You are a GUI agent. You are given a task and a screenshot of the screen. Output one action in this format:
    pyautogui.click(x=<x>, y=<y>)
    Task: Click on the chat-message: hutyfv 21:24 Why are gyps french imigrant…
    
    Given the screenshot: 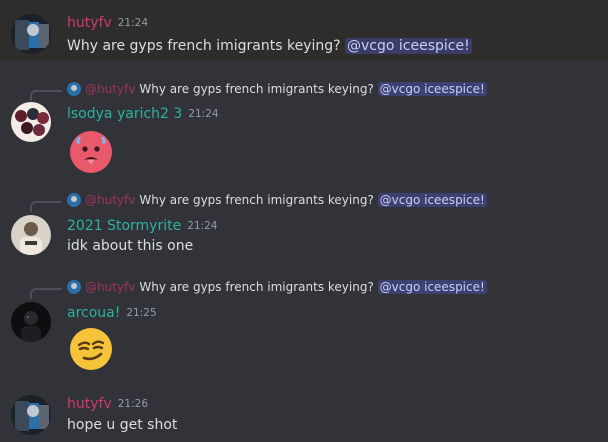 What is the action you would take?
    pyautogui.click(x=304, y=30)
    